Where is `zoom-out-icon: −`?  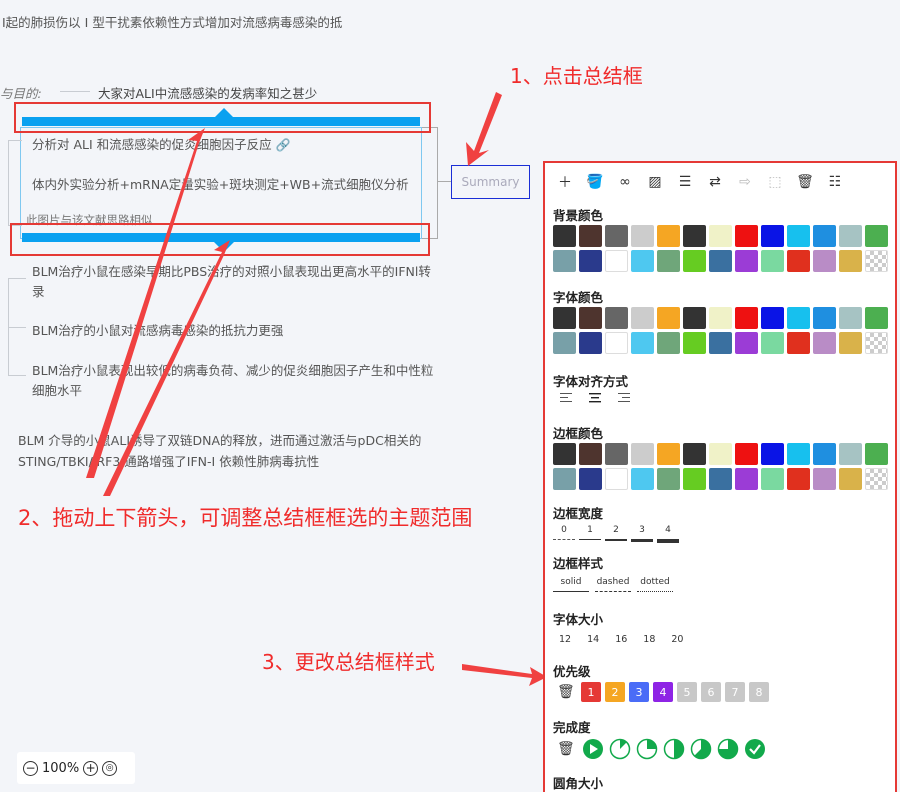 zoom-out-icon: − is located at coordinates (30, 768).